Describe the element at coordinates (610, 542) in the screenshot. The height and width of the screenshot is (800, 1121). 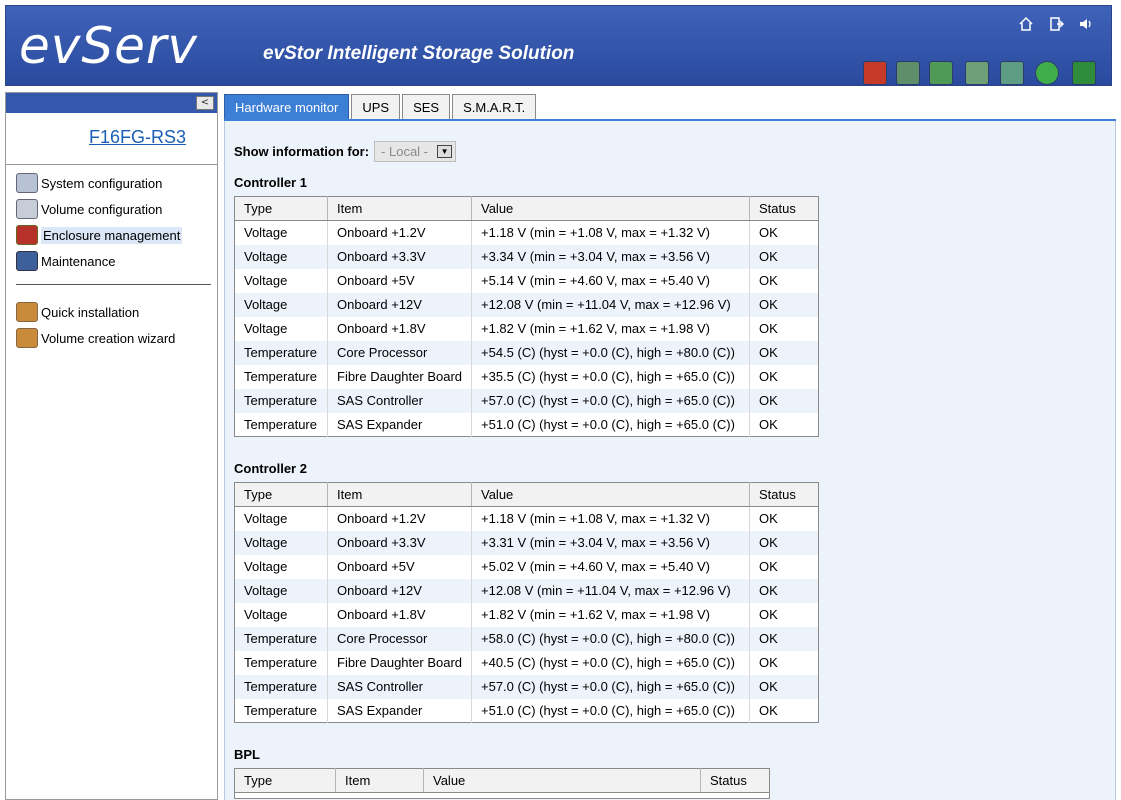
I see `table-cell: +3.31 V (min = +3.04 V, max = +3.56 V)` at that location.